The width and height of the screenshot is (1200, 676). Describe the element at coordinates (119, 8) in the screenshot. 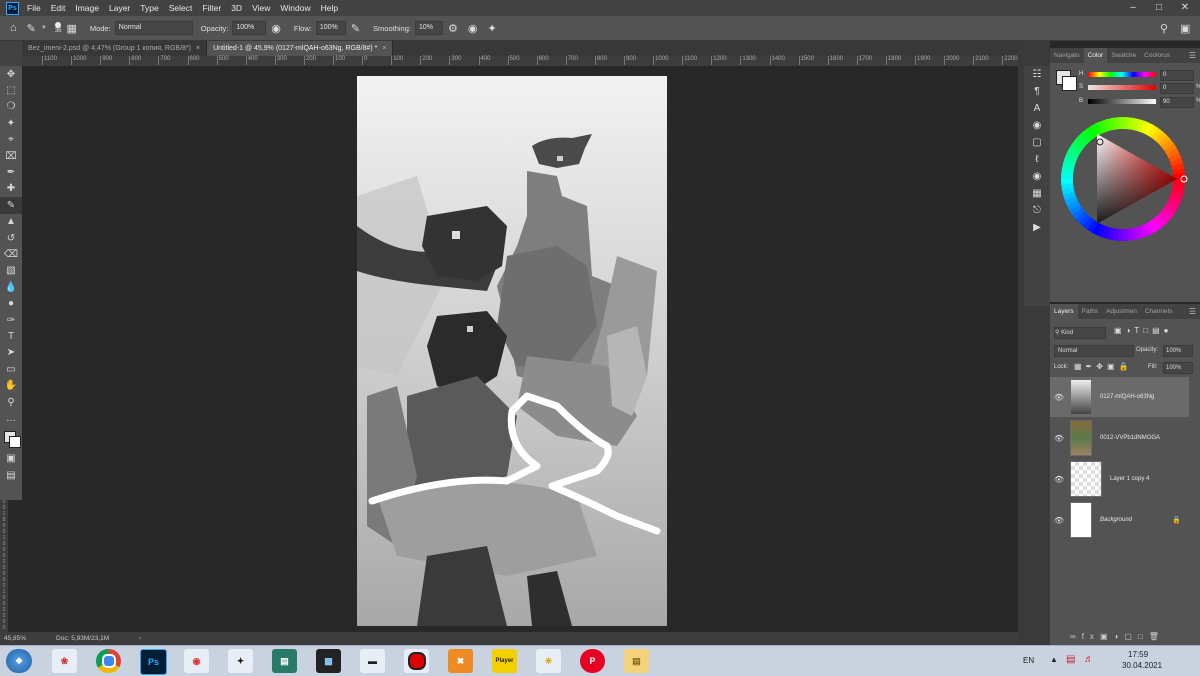

I see `menu-layer: Layer` at that location.